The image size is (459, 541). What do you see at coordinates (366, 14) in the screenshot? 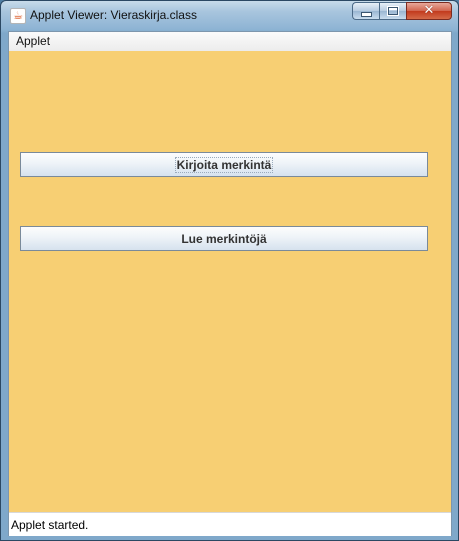
I see `minimize-icon` at bounding box center [366, 14].